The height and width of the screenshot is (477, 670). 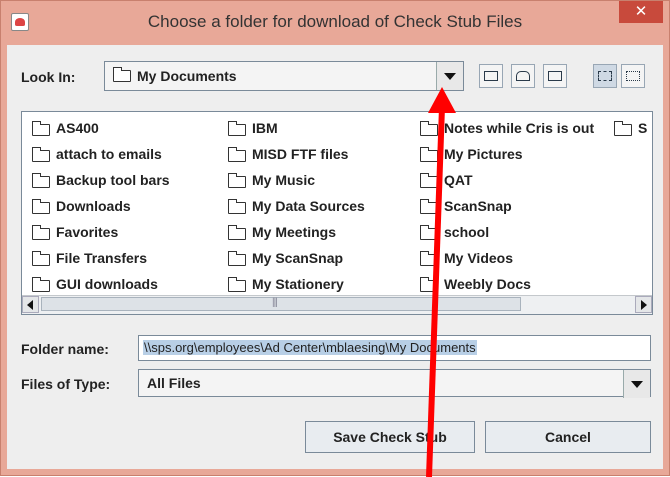 What do you see at coordinates (394, 383) in the screenshot?
I see `files-of-type-combobox: All Files` at bounding box center [394, 383].